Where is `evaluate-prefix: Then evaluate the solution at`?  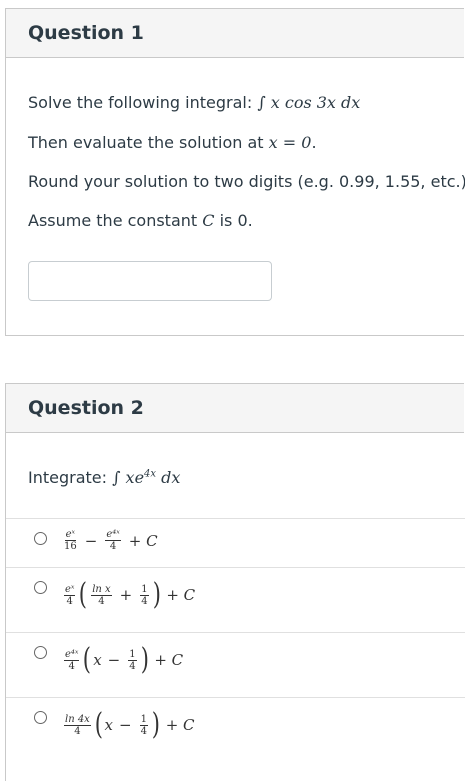 evaluate-prefix: Then evaluate the solution at is located at coordinates (148, 142).